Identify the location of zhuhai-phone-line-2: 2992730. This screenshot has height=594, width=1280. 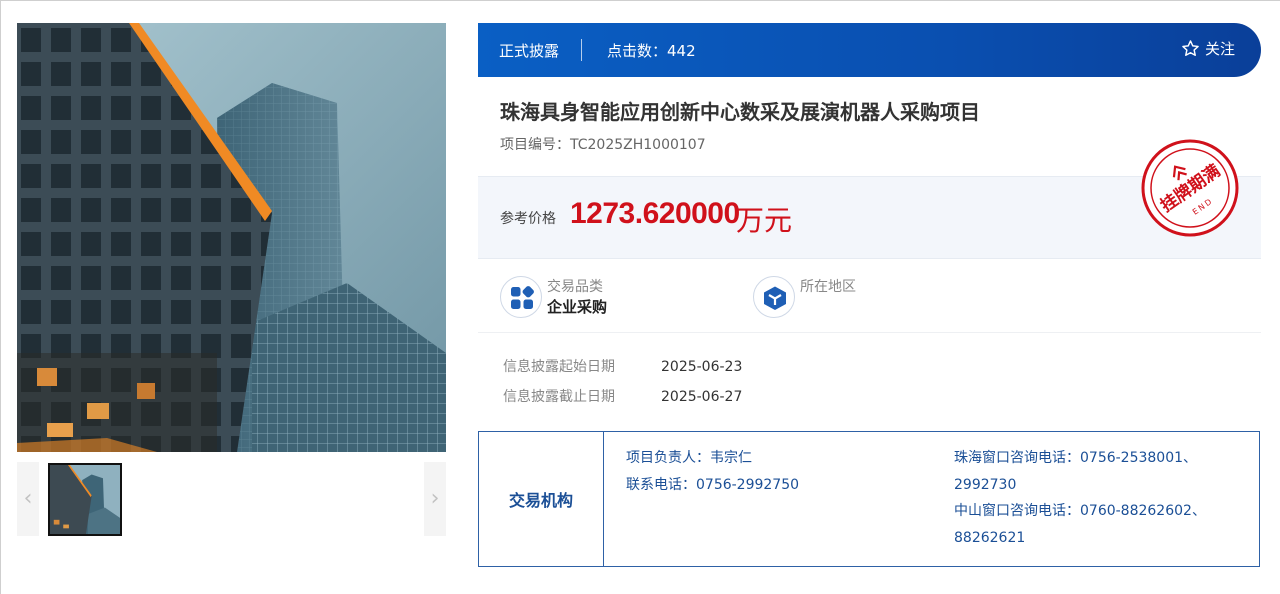
(1080, 485).